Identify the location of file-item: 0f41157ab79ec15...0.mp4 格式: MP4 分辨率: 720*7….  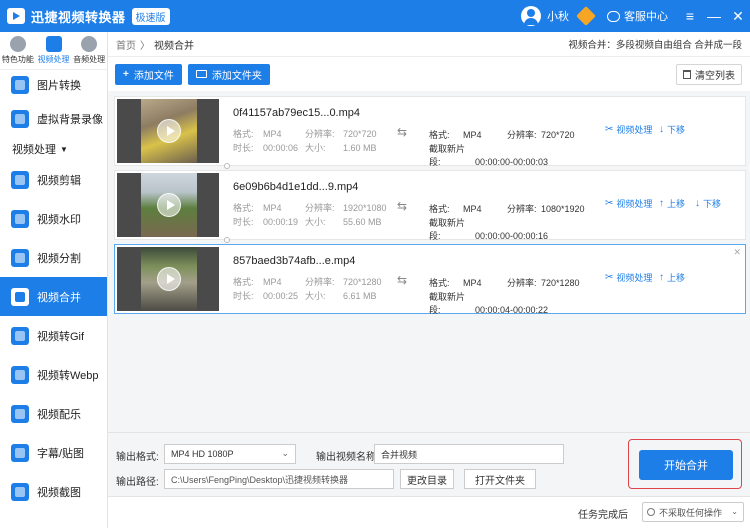
(430, 131).